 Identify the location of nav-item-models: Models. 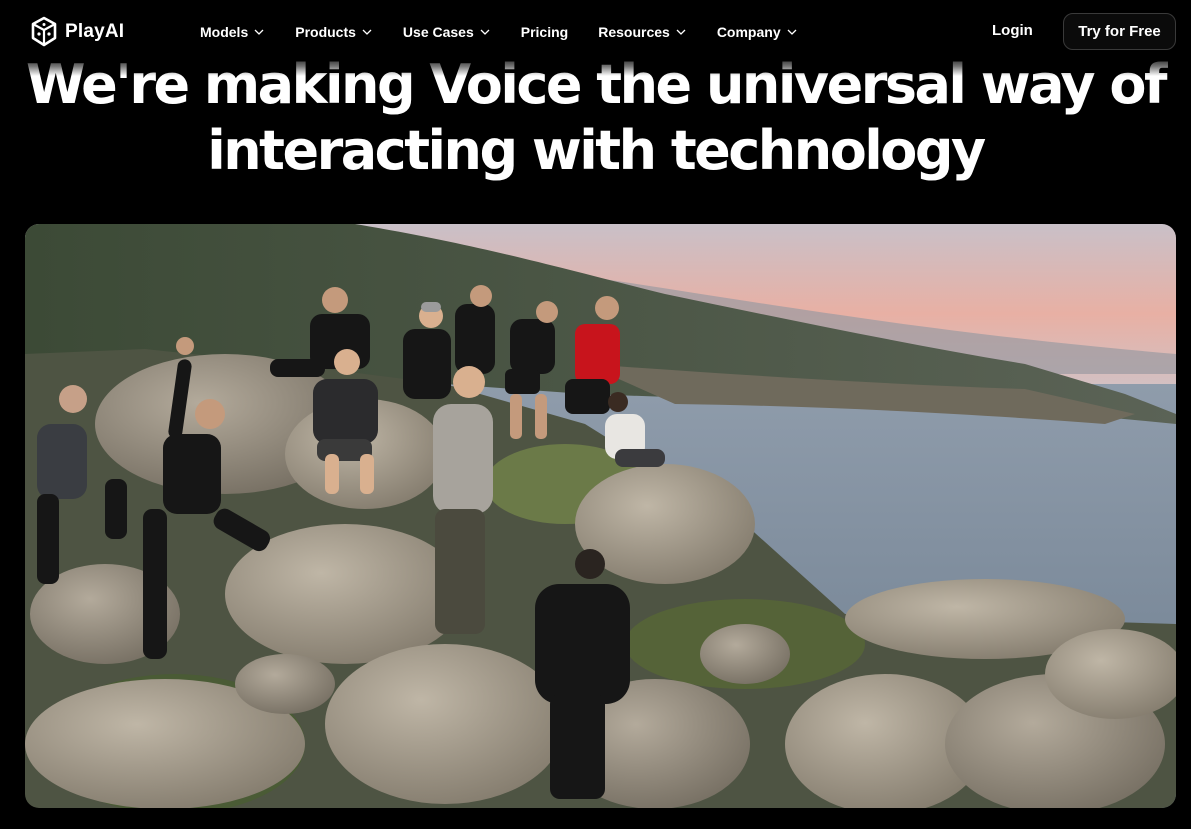
(232, 32).